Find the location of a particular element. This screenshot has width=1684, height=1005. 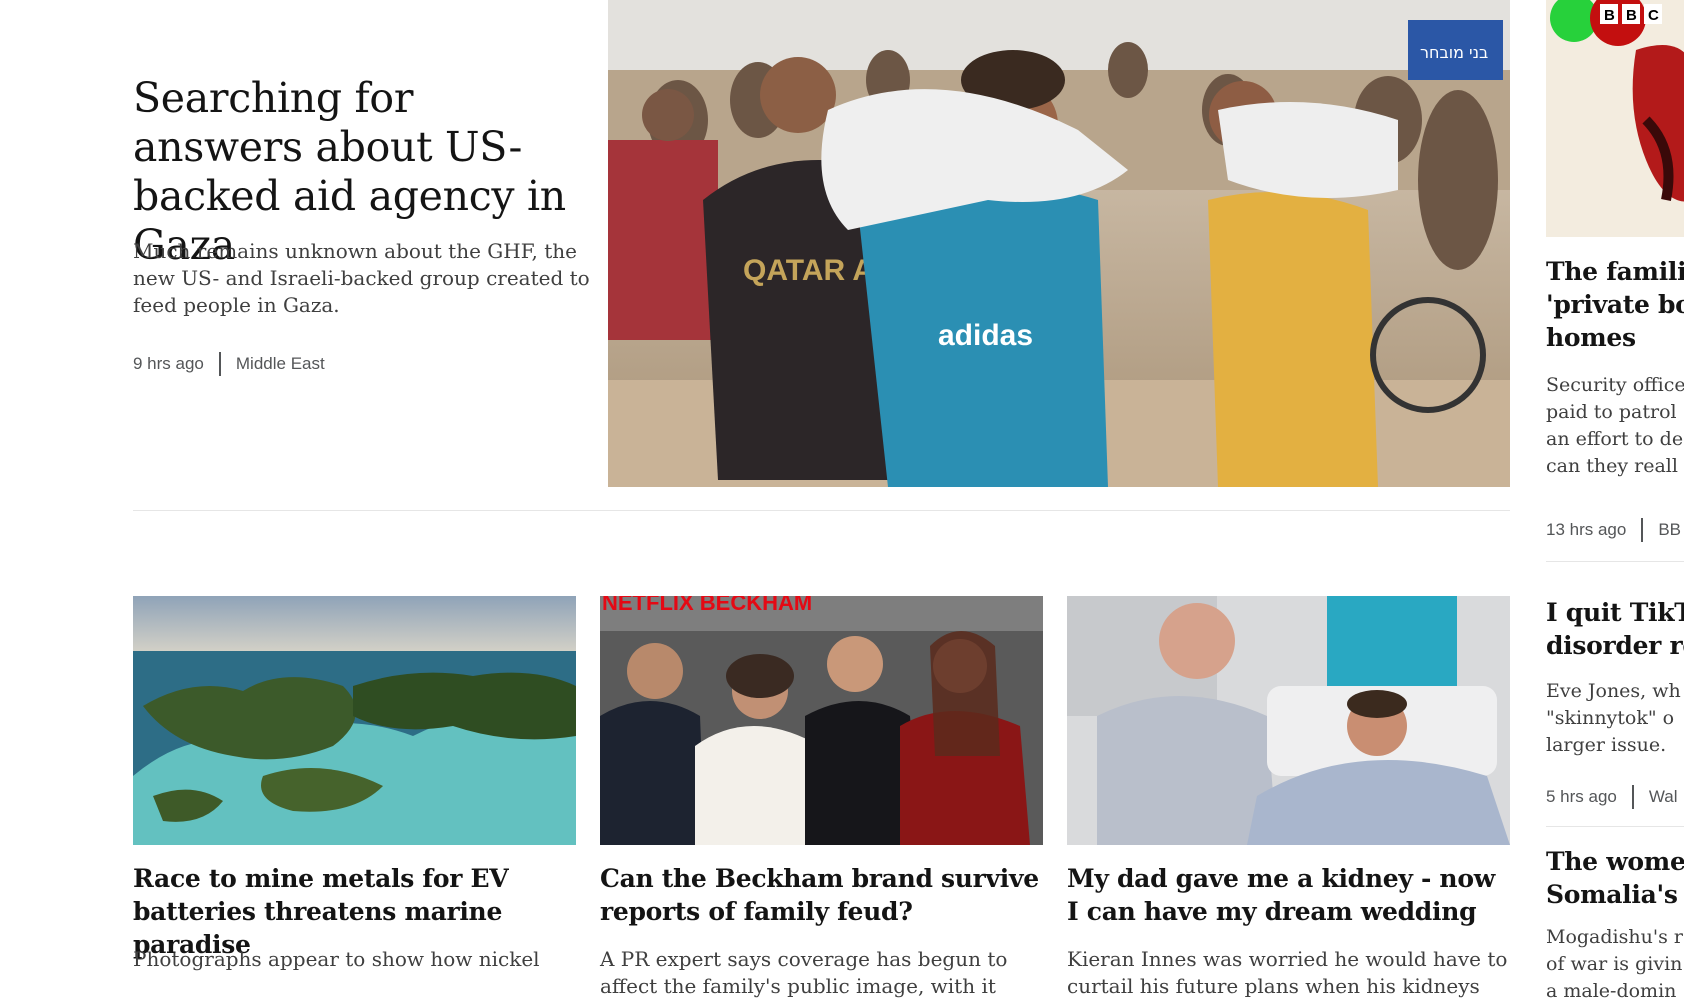

card-1-image is located at coordinates (354, 720).